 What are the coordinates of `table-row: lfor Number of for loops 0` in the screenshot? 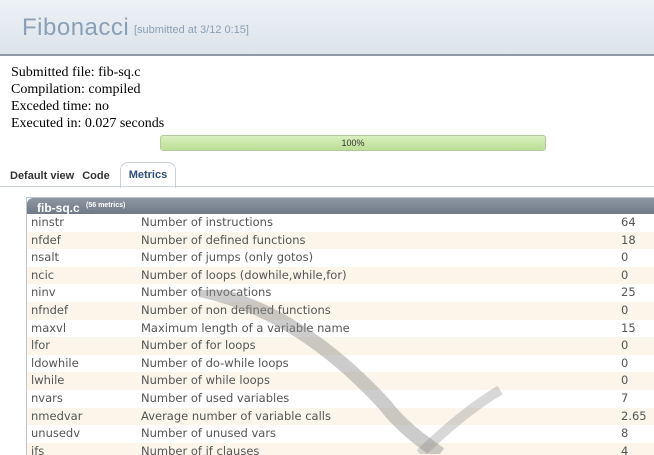 It's located at (340, 346).